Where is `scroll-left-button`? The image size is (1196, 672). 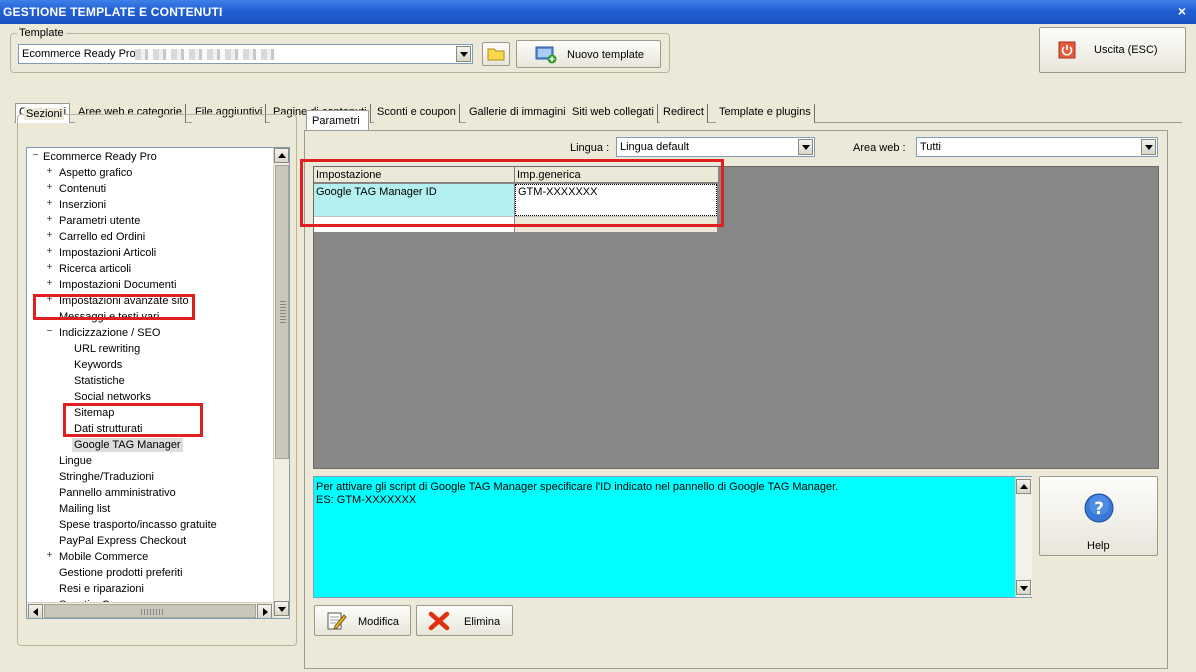 scroll-left-button is located at coordinates (35, 611).